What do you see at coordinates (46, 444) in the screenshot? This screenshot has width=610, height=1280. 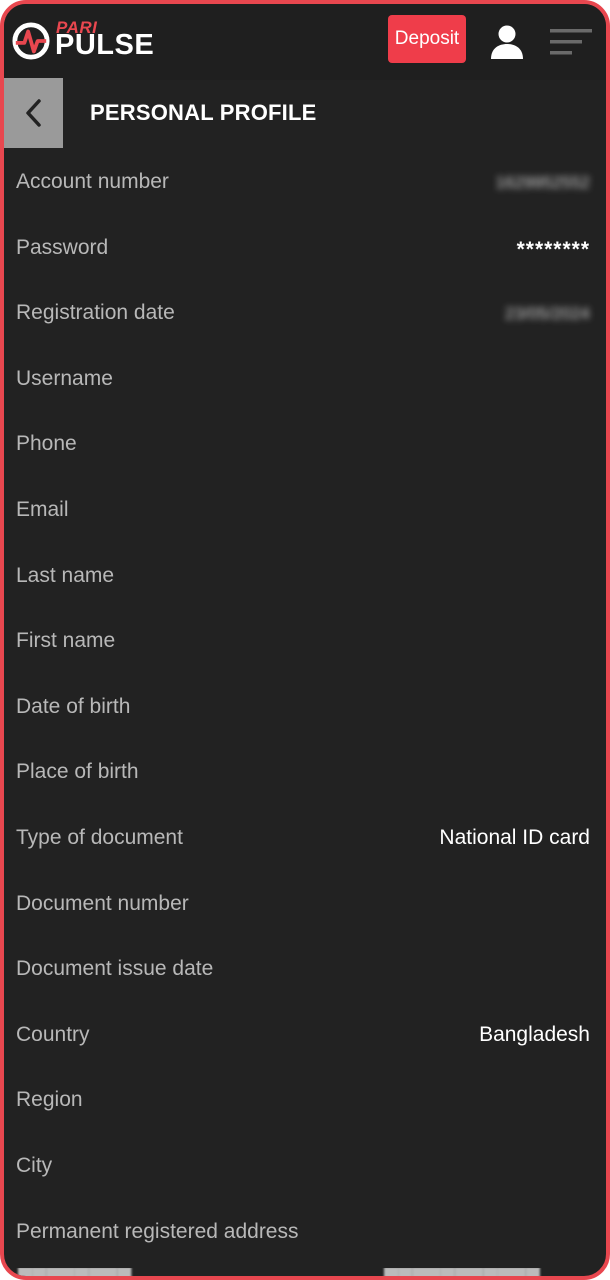 I see `field-label: Phone` at bounding box center [46, 444].